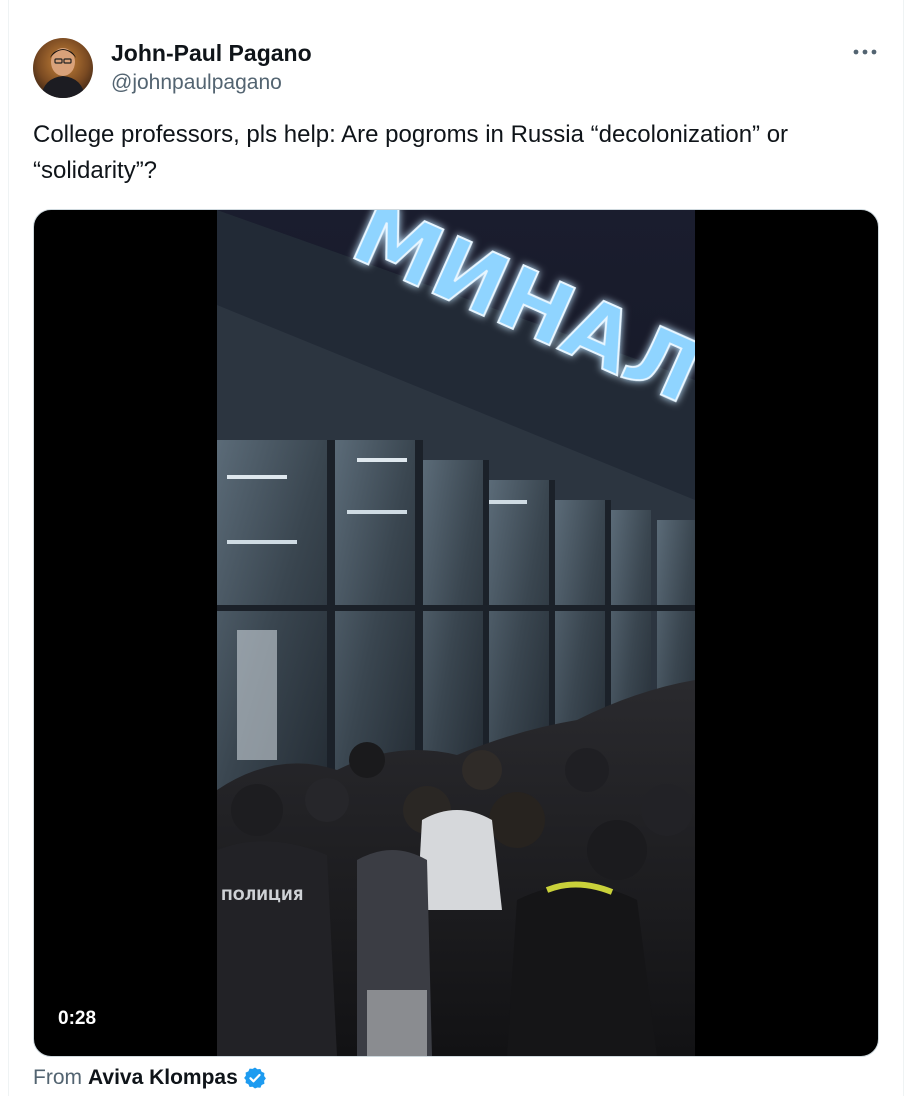  I want to click on verified-badge-icon, so click(255, 1078).